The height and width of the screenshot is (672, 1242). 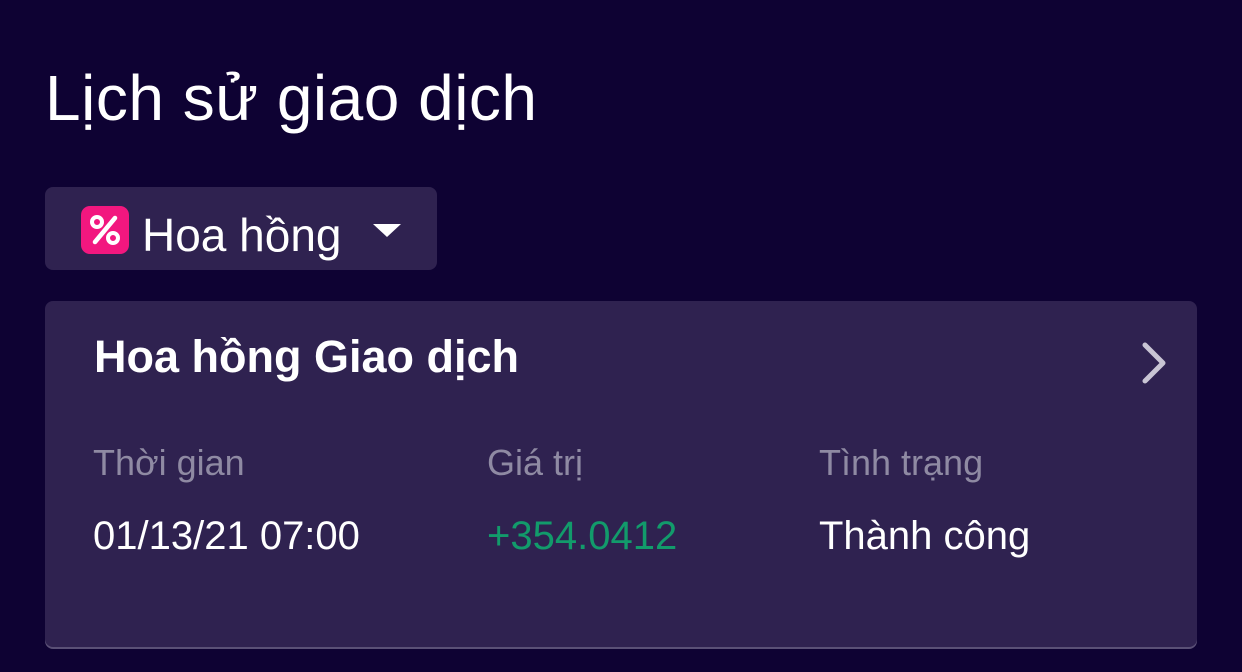 I want to click on page-title: Lịch sử giao dịch, so click(x=291, y=98).